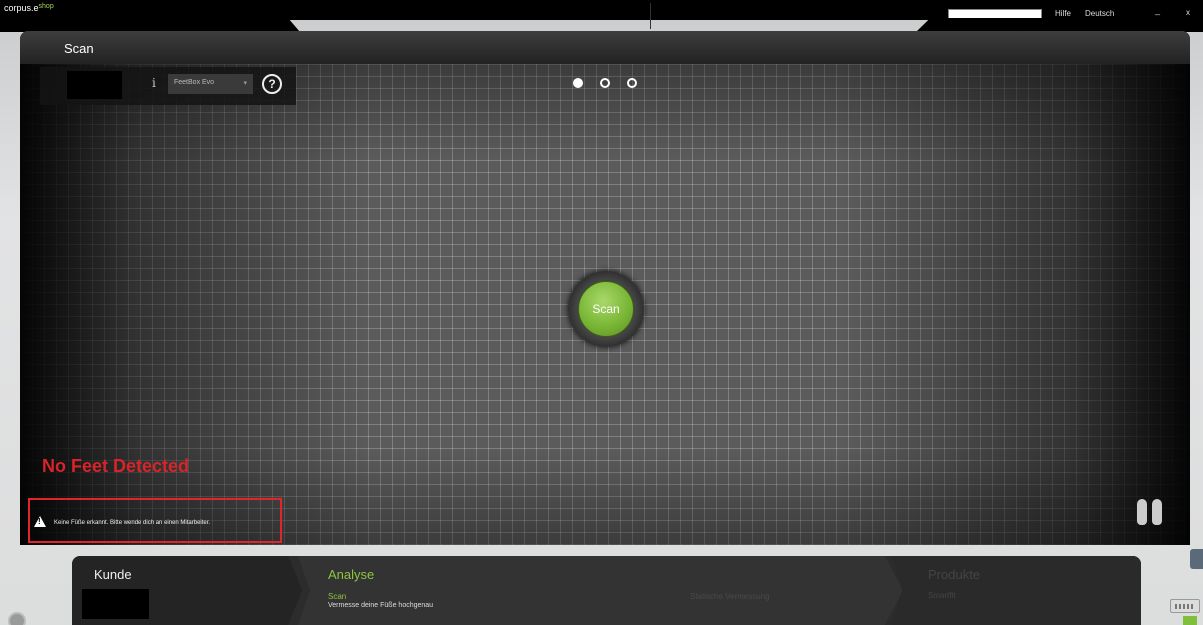 This screenshot has height=625, width=1203. I want to click on redacted-user-box, so click(94, 85).